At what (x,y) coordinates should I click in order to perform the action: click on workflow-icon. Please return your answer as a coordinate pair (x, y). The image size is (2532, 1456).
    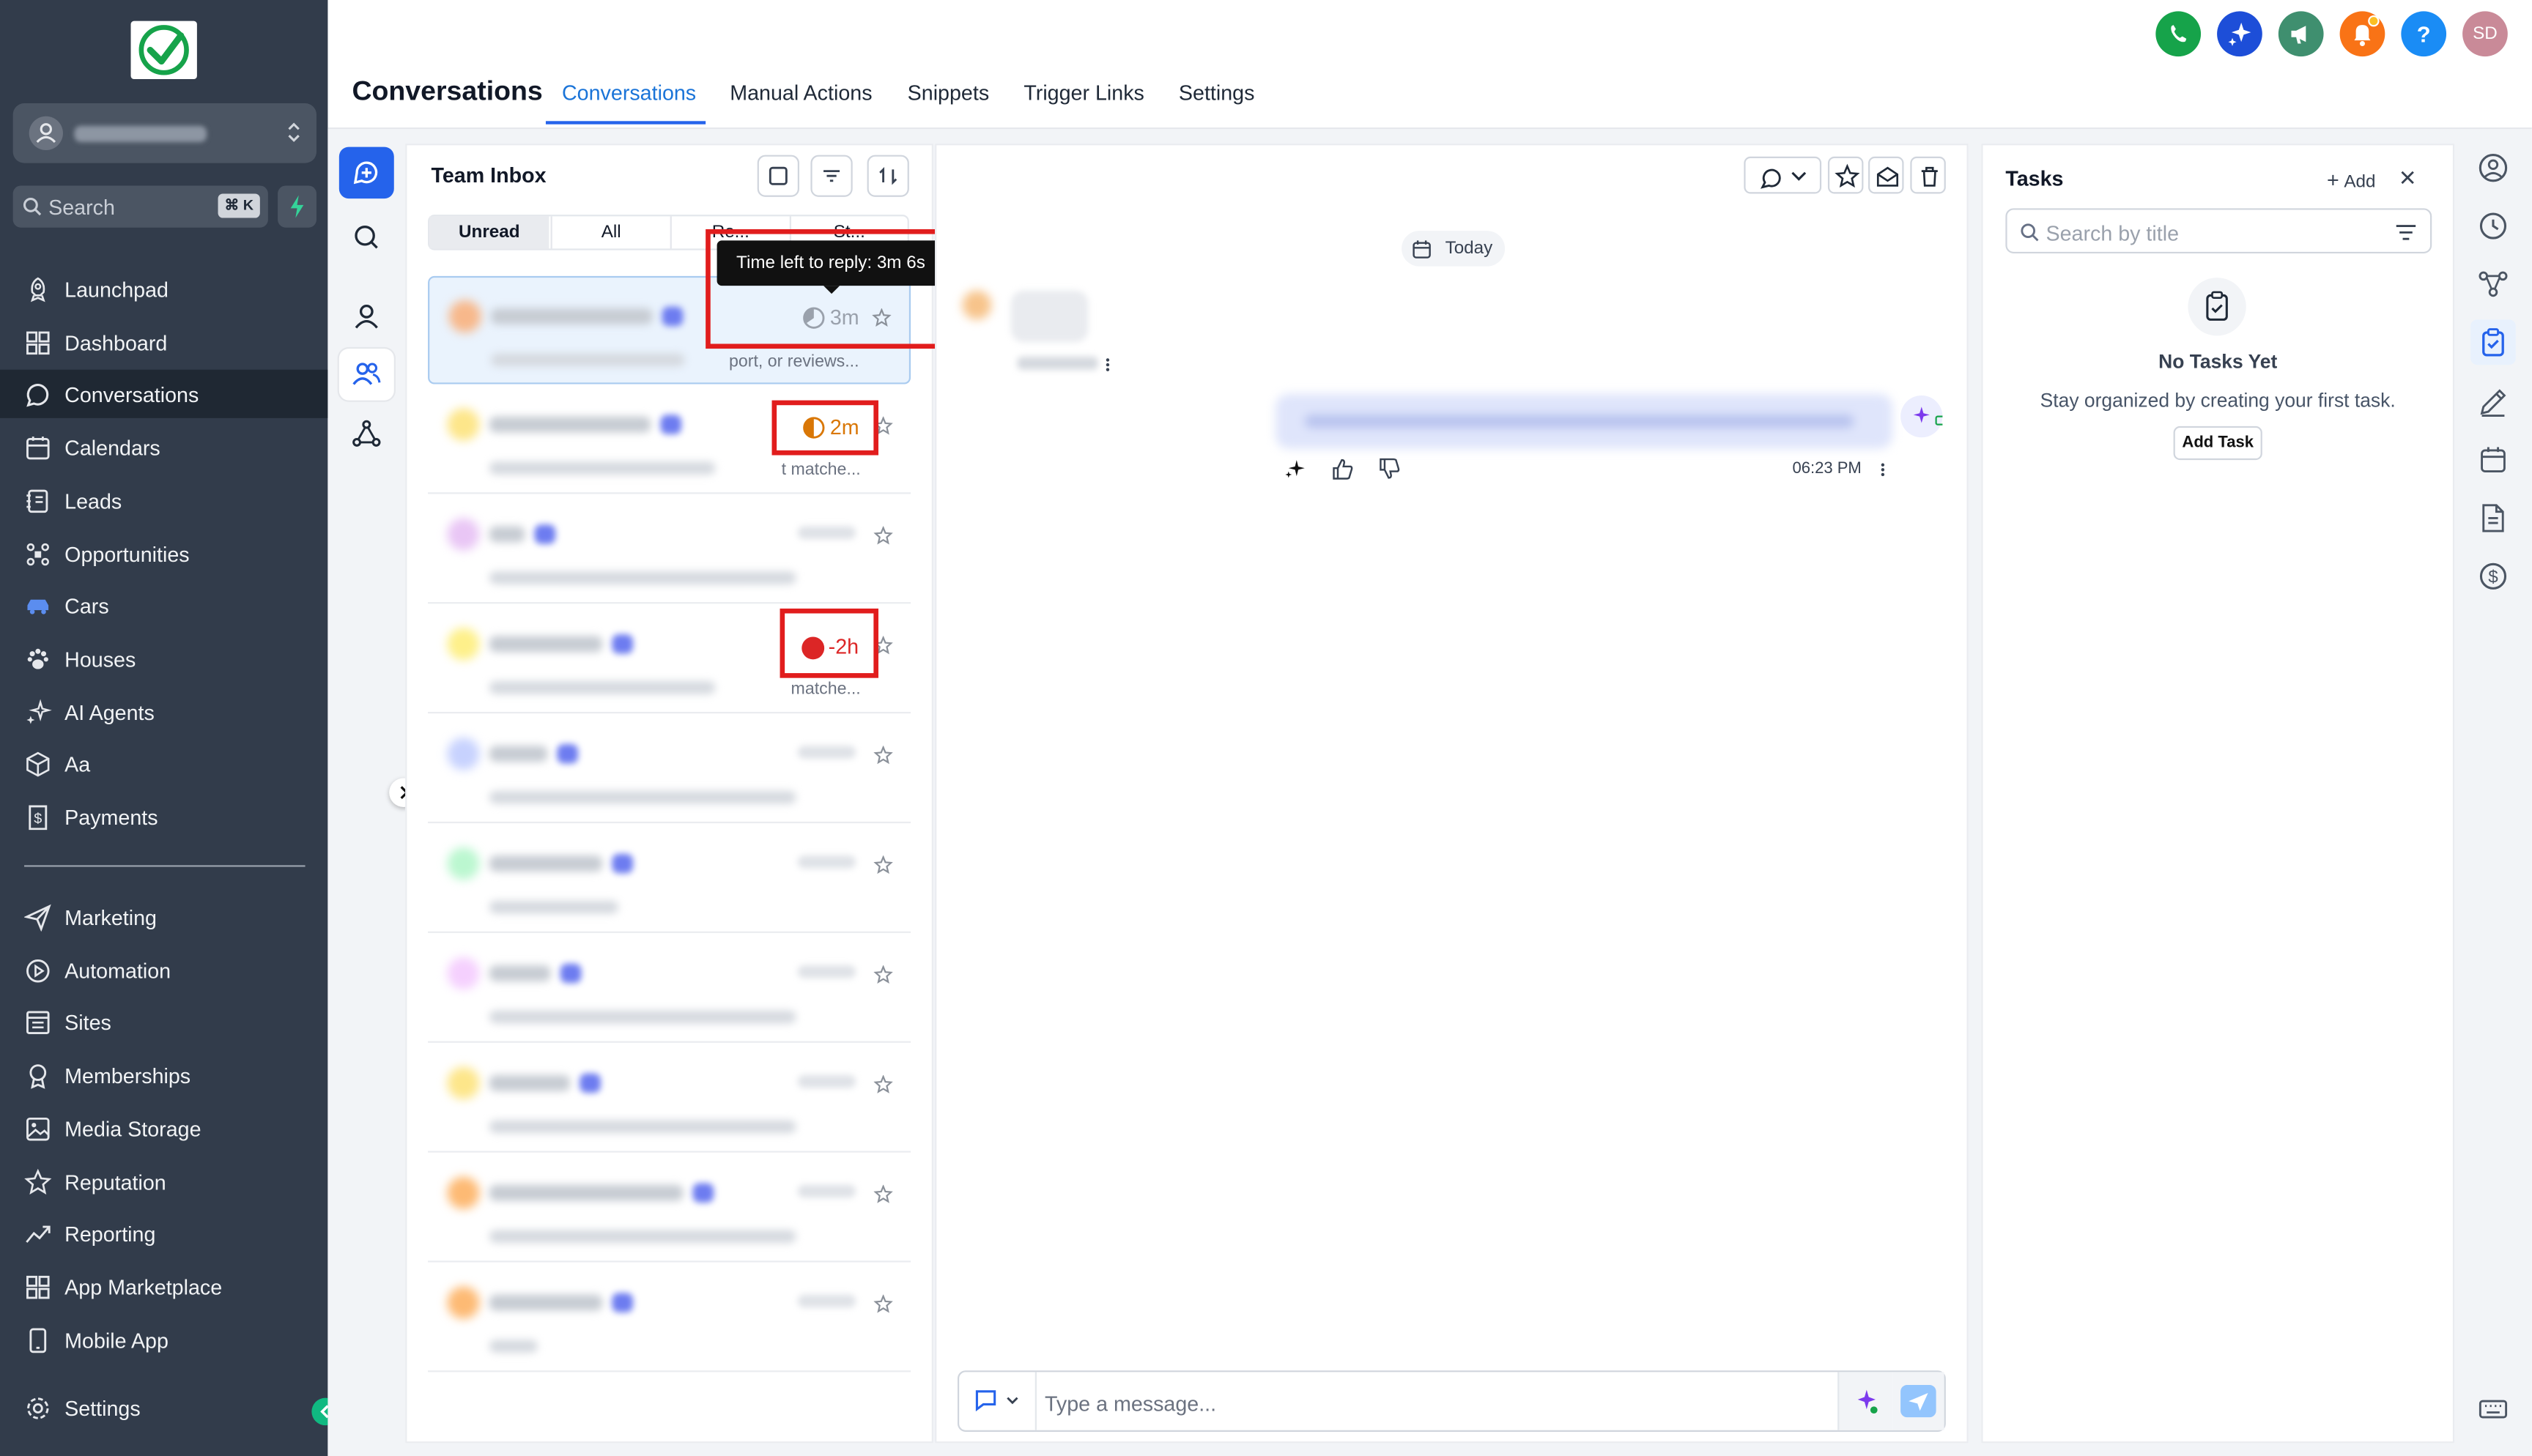
    Looking at the image, I should click on (366, 435).